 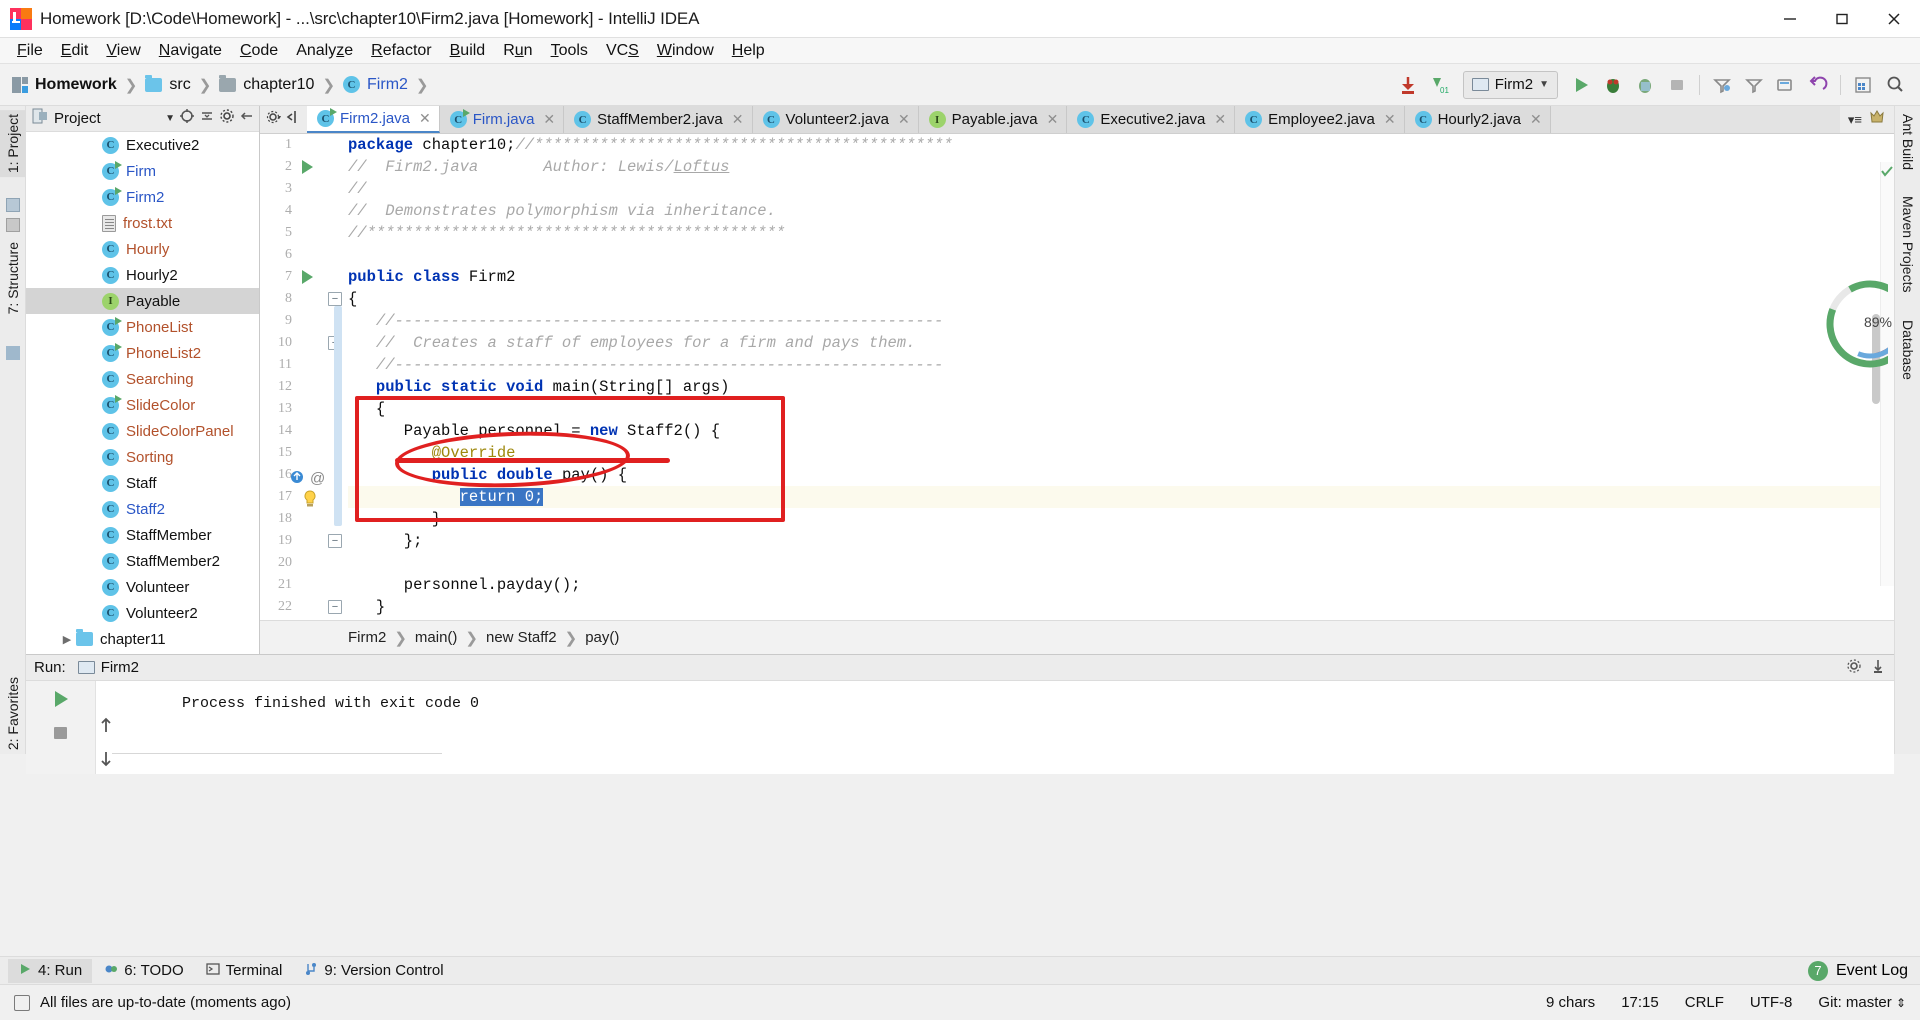 What do you see at coordinates (190, 51) in the screenshot?
I see `menu-navigate: Navigate` at bounding box center [190, 51].